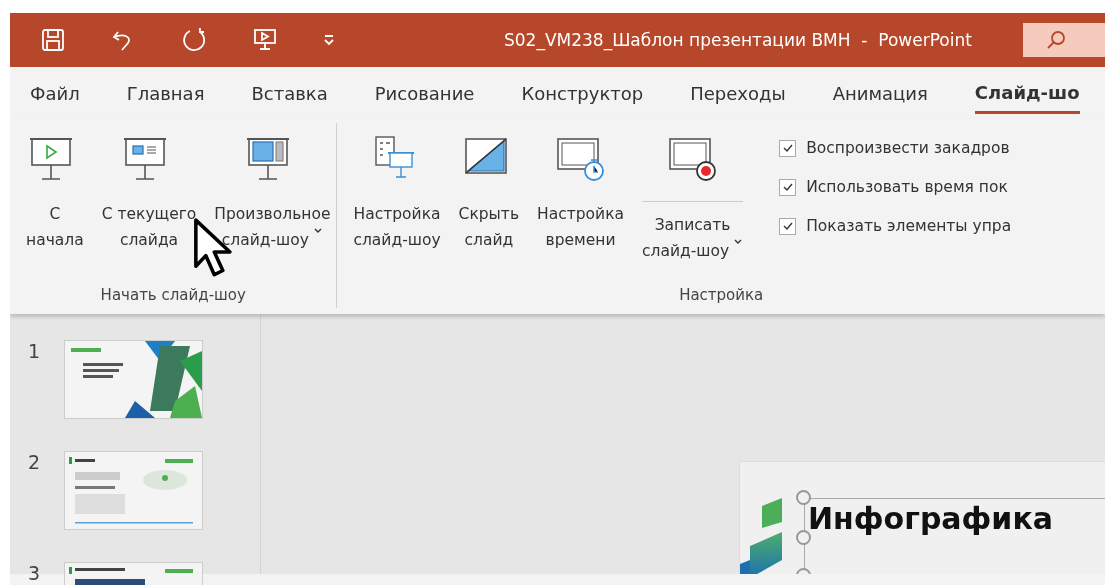 The image size is (1105, 585). Describe the element at coordinates (34, 463) in the screenshot. I see `slide-number: 2` at that location.